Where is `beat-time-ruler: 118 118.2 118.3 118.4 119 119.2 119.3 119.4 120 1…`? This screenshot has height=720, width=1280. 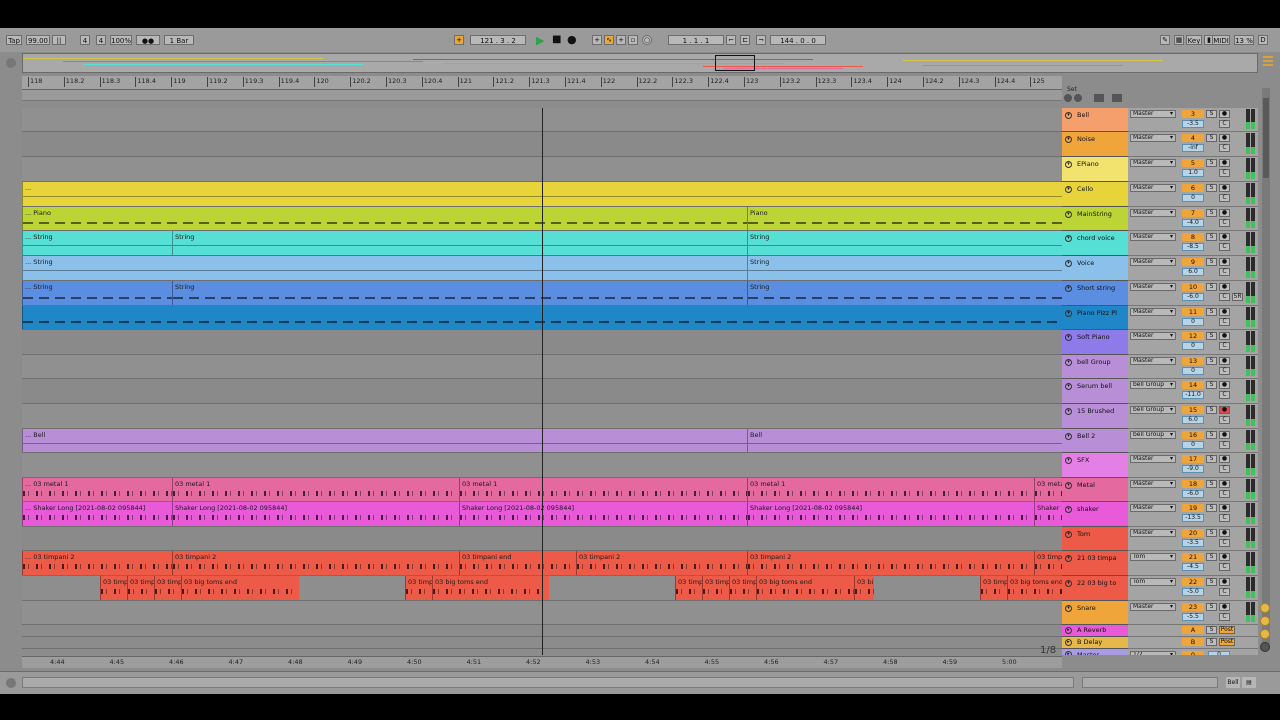 beat-time-ruler: 118 118.2 118.3 118.4 119 119.2 119.3 119.4 120 1… is located at coordinates (542, 83).